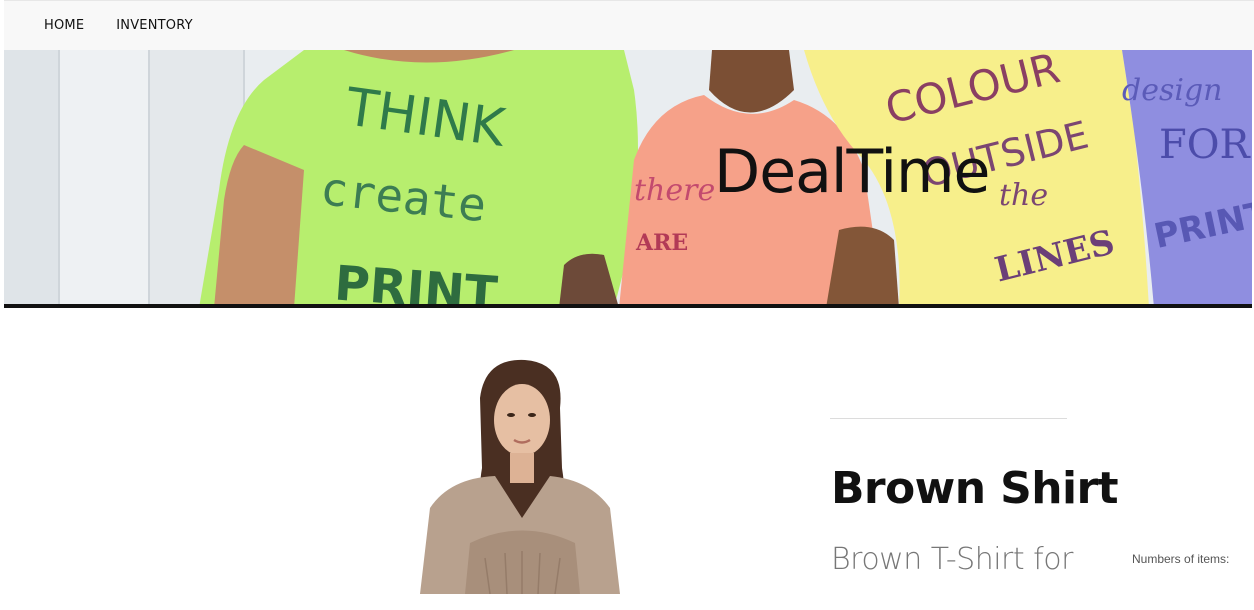  I want to click on shirt-text-design: design, so click(1172, 90).